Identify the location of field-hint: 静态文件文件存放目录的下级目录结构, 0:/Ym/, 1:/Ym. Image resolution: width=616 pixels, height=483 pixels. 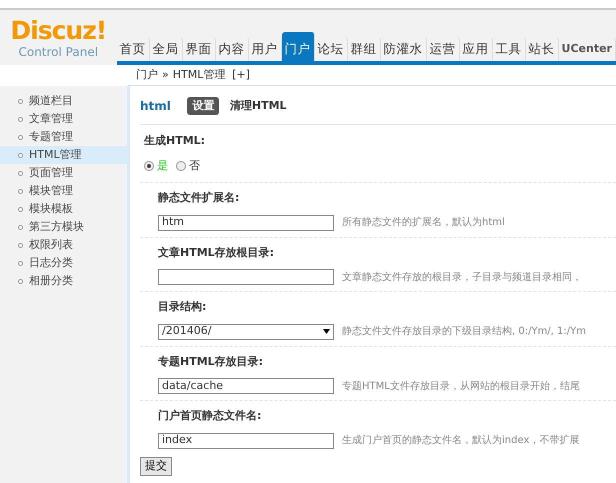
(464, 331).